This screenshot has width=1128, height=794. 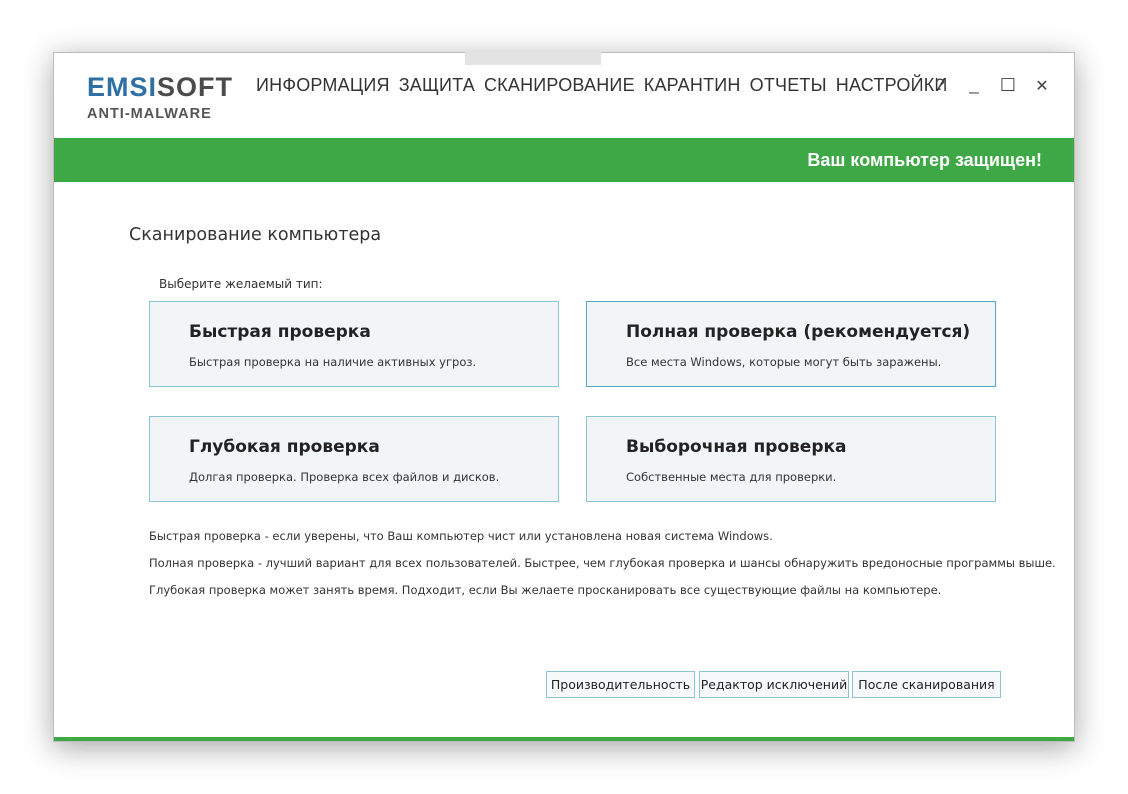 I want to click on protection-status: Ваш компьютер защищен!, so click(x=924, y=160).